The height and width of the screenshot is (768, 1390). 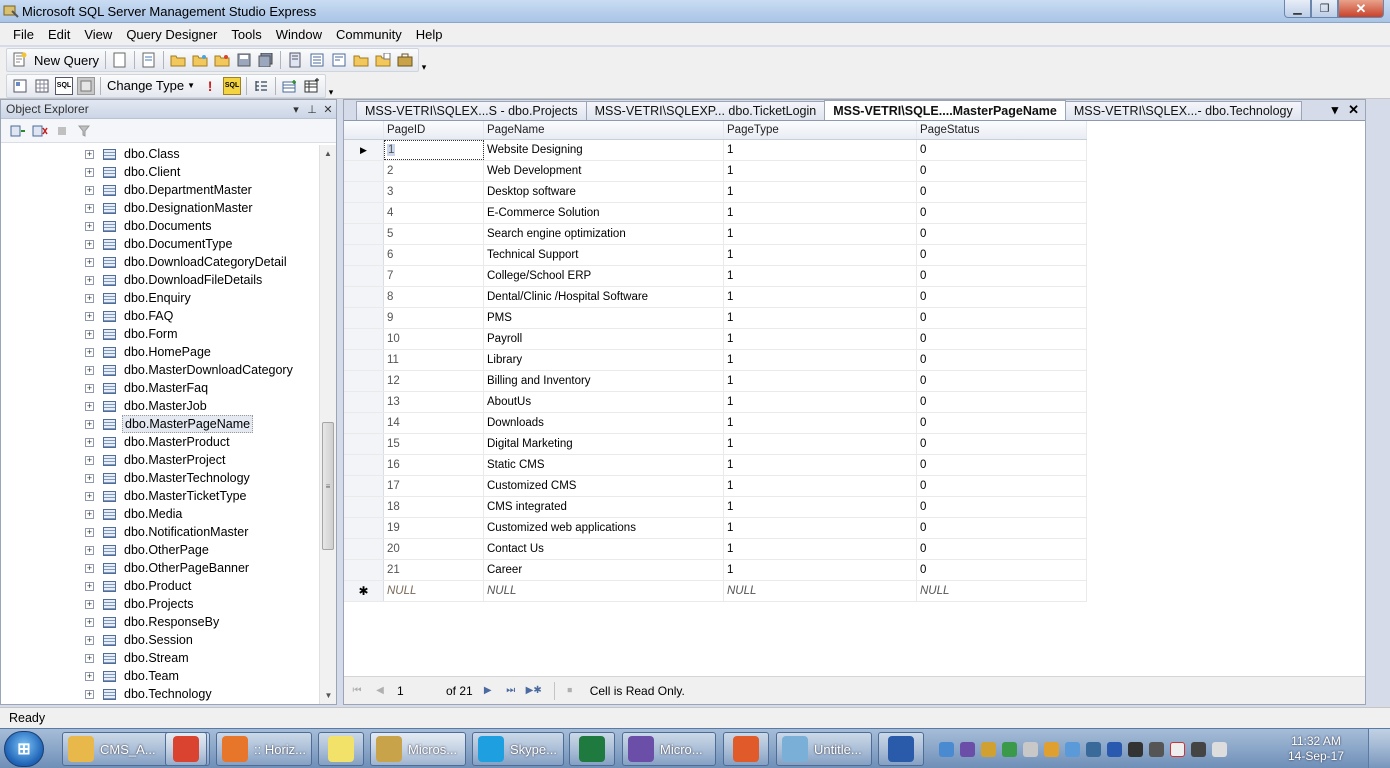 I want to click on null-cell: NULL, so click(x=434, y=591).